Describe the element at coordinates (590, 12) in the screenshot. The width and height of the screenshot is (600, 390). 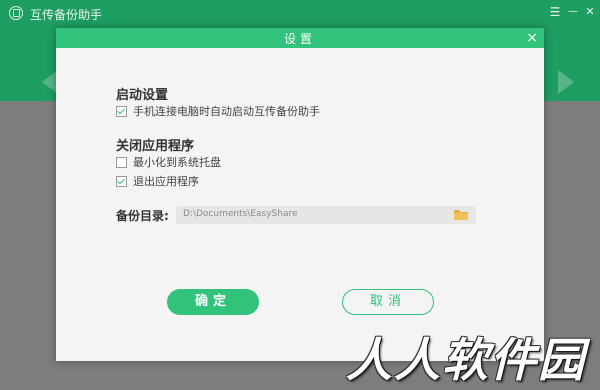
I see `close-app-icon: ✕` at that location.